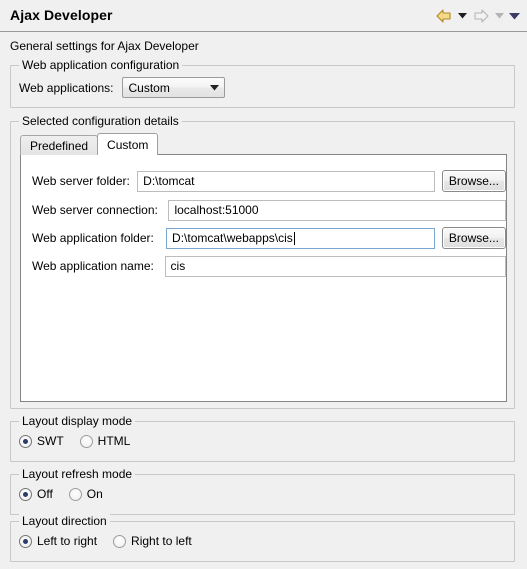  I want to click on tab-predefined: Predefined, so click(59, 145).